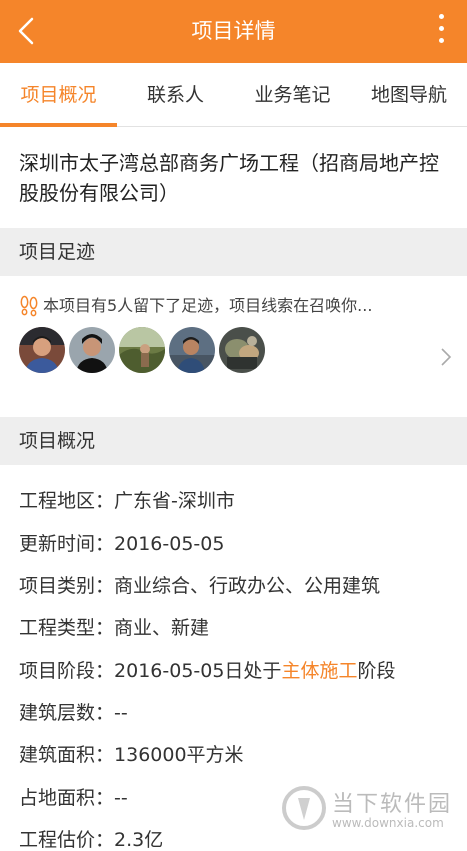 The height and width of the screenshot is (851, 467). I want to click on app-bar: 项目详情, so click(233, 31).